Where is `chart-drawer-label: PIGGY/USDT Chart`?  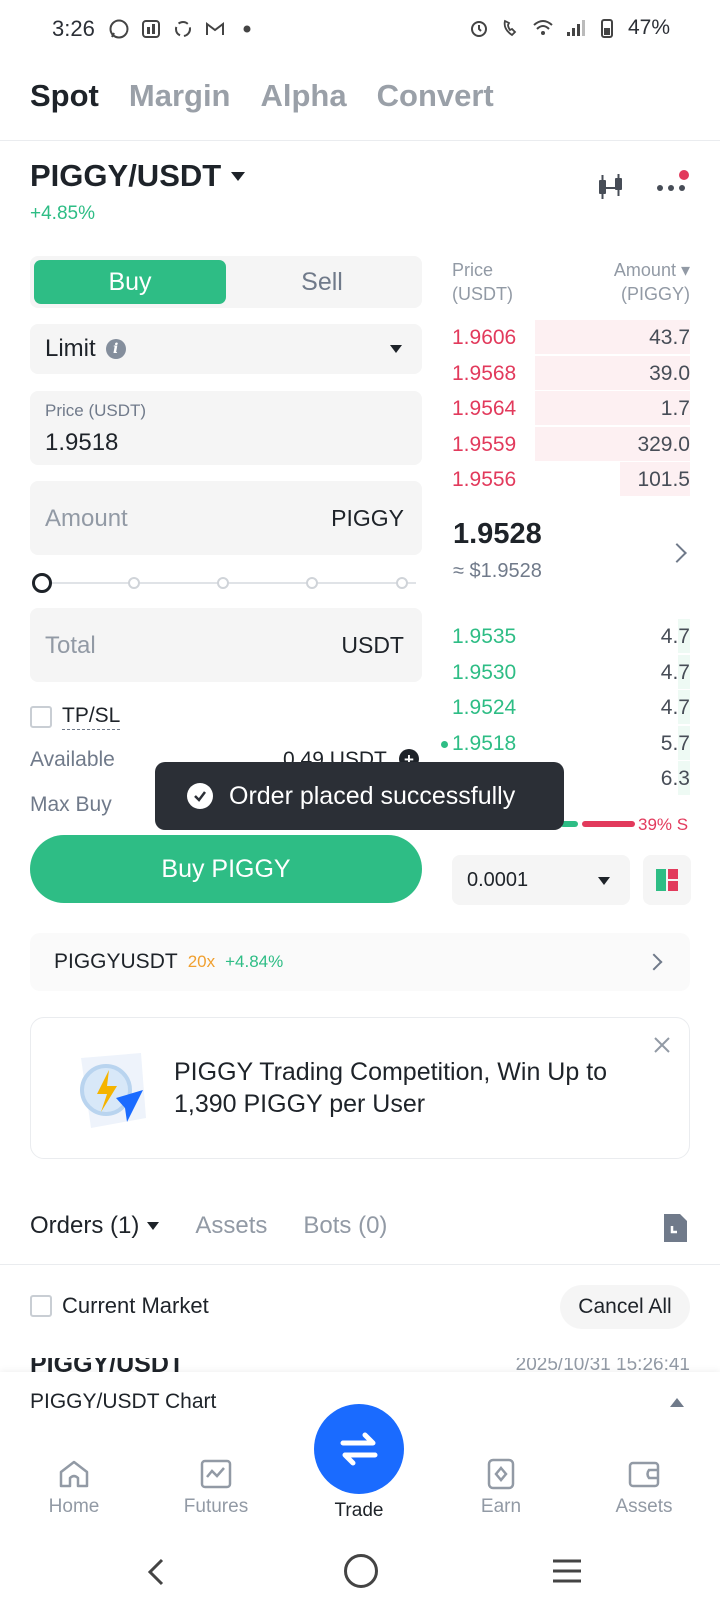 chart-drawer-label: PIGGY/USDT Chart is located at coordinates (123, 1401).